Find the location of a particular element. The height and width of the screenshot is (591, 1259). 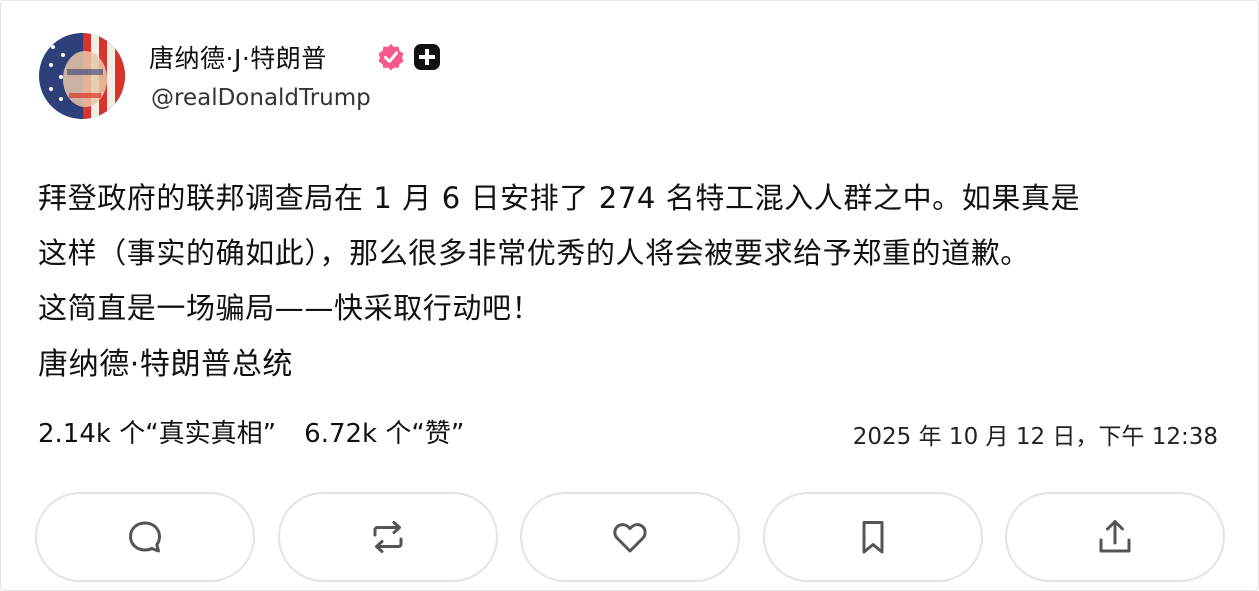

reply-button is located at coordinates (145, 537).